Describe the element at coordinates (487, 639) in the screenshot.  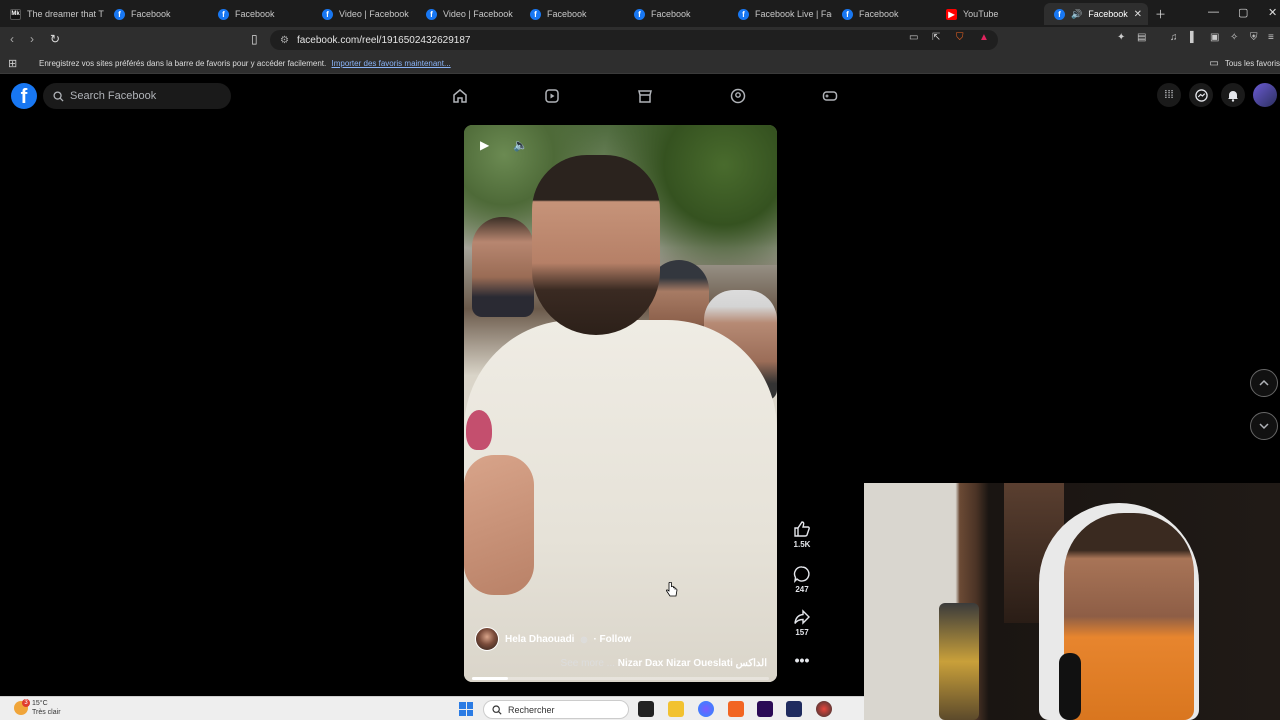
I see `author-avatar` at that location.